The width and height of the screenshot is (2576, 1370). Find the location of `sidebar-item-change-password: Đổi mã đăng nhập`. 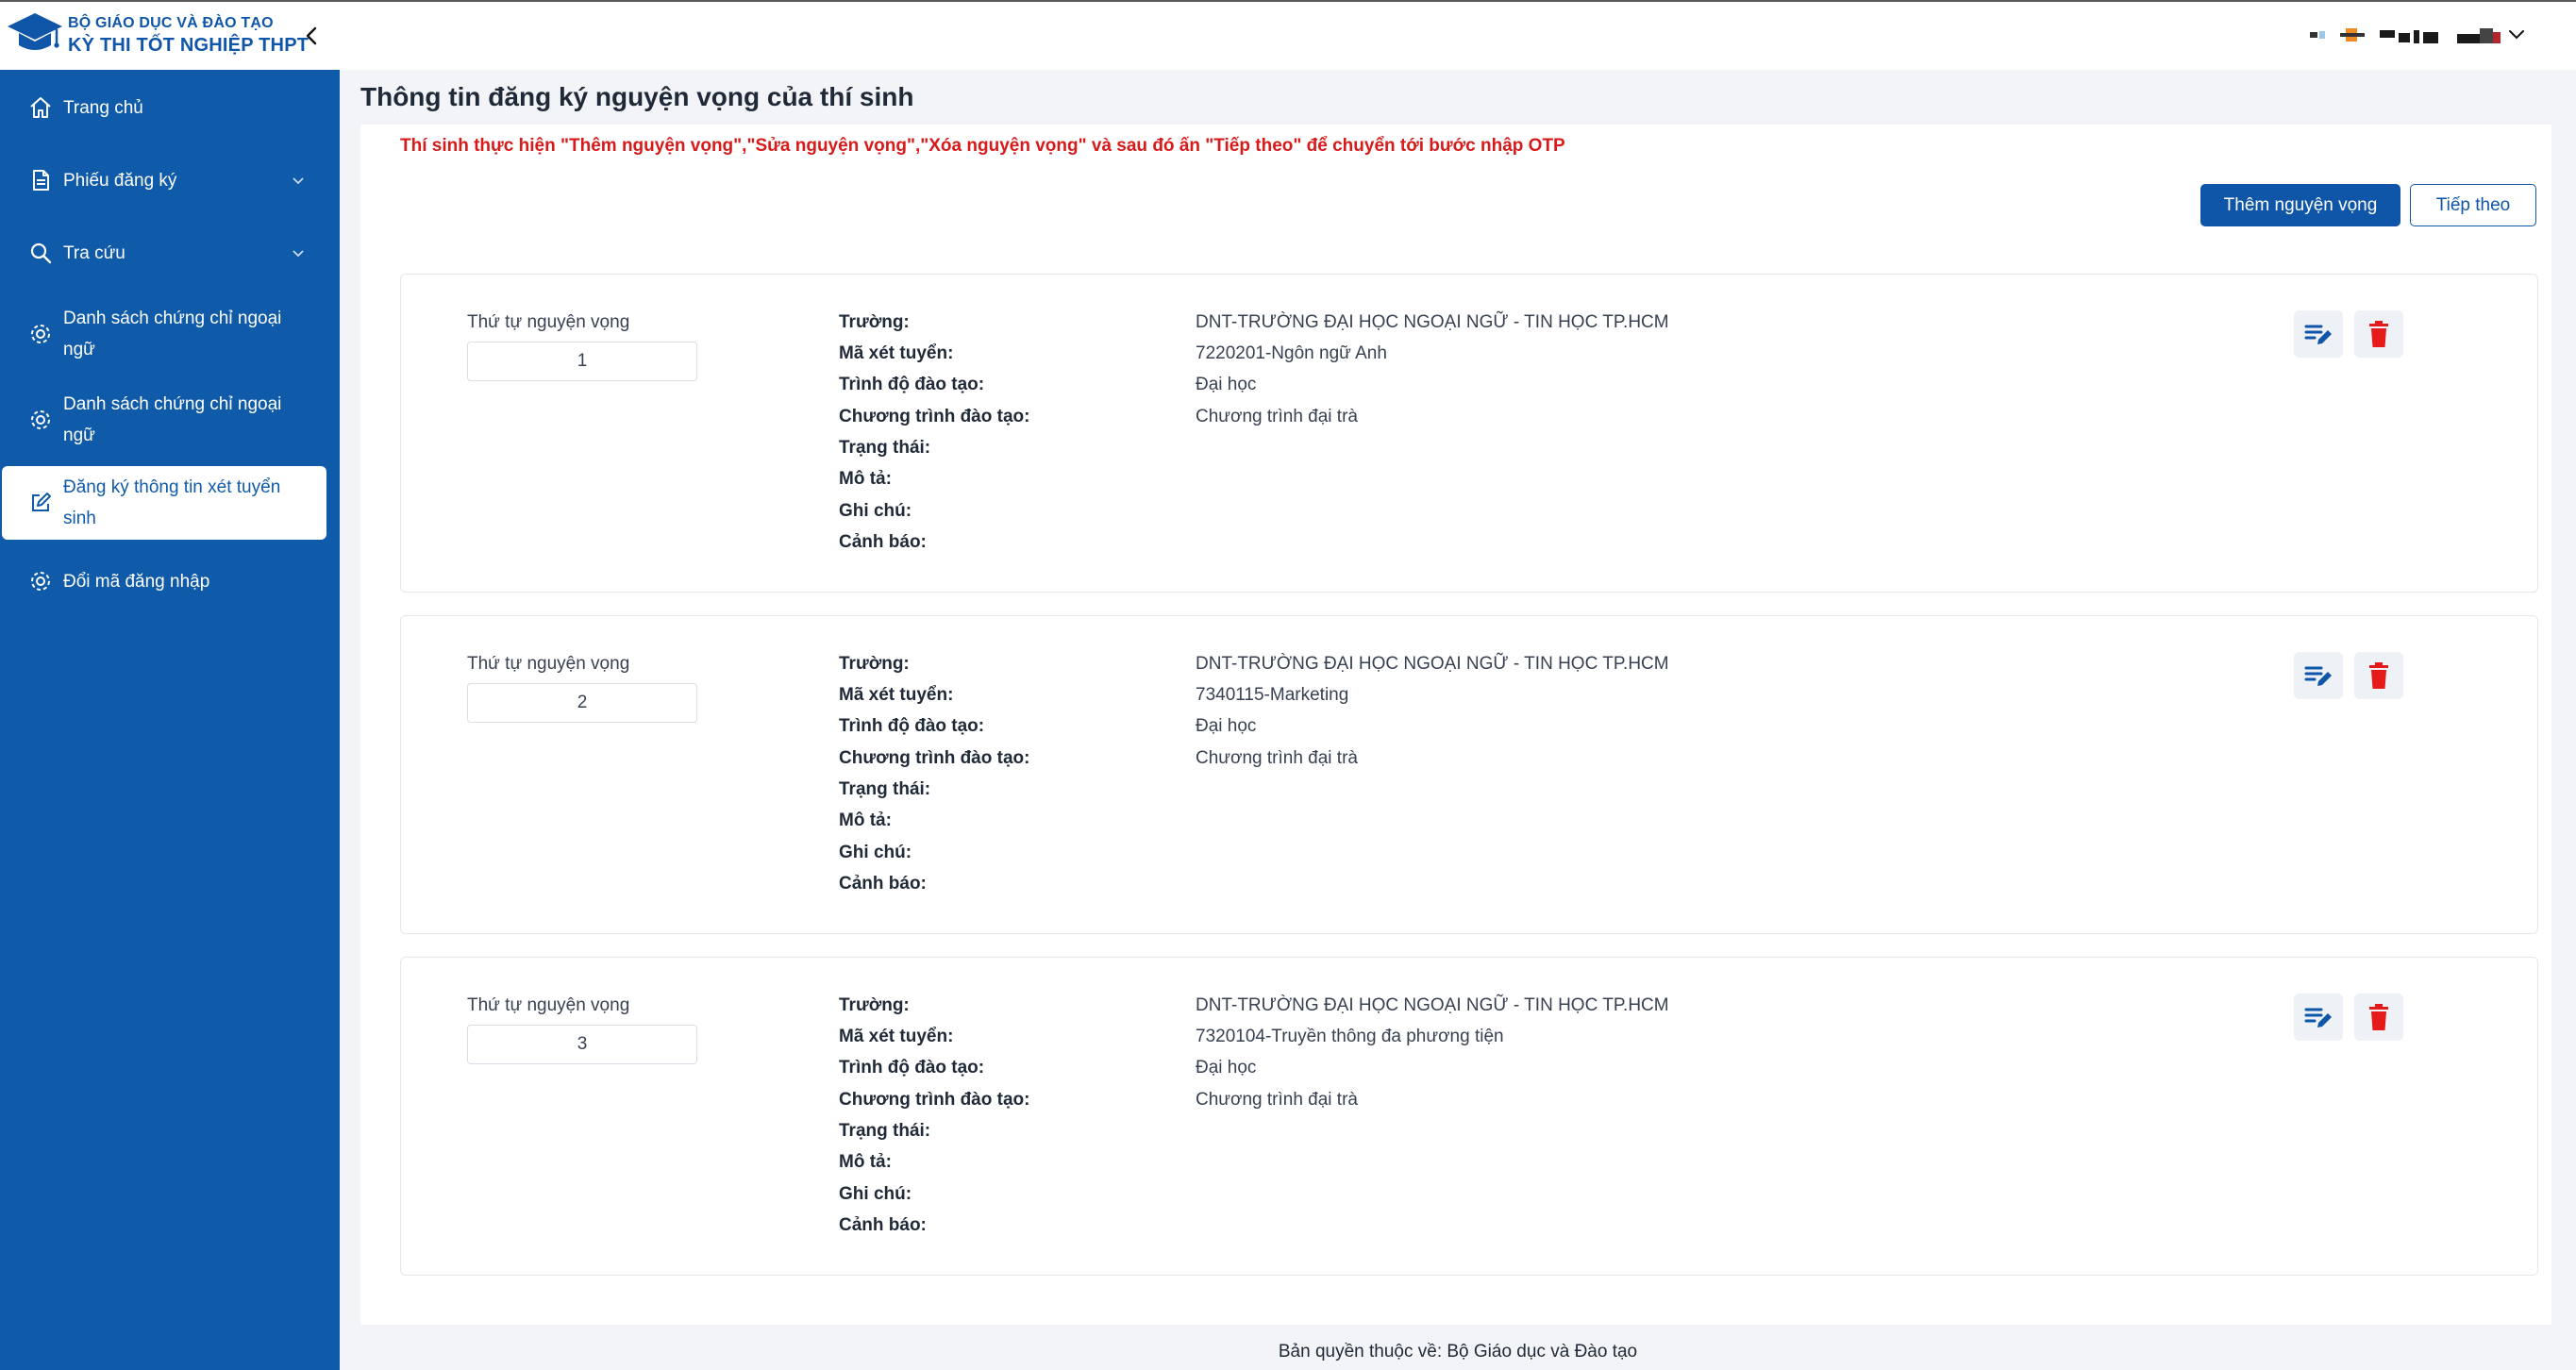

sidebar-item-change-password: Đổi mã đăng nhập is located at coordinates (170, 581).